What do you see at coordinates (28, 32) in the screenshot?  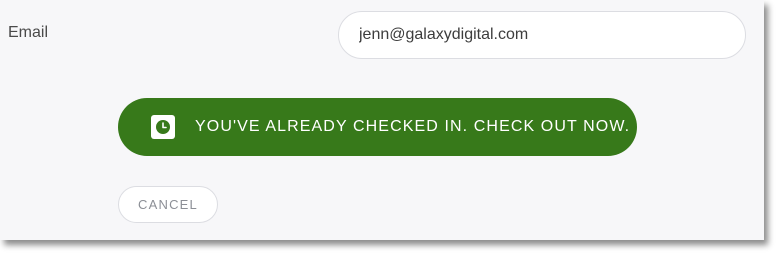 I see `email-label: Email` at bounding box center [28, 32].